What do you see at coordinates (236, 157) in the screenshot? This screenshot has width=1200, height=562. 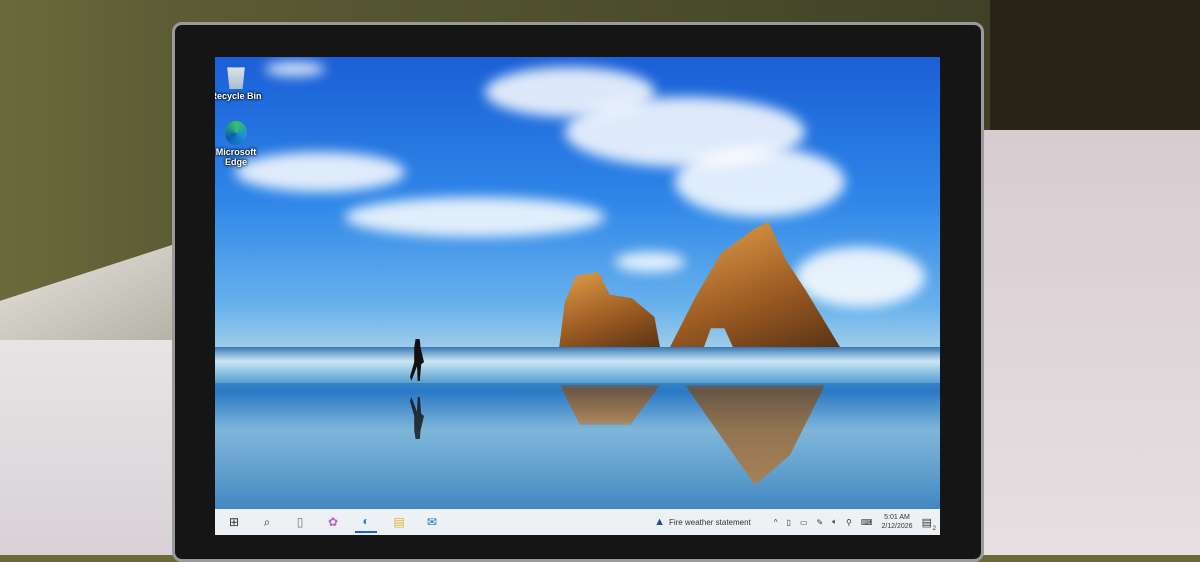 I see `desktop-icon-label: Microsoft Edge` at bounding box center [236, 157].